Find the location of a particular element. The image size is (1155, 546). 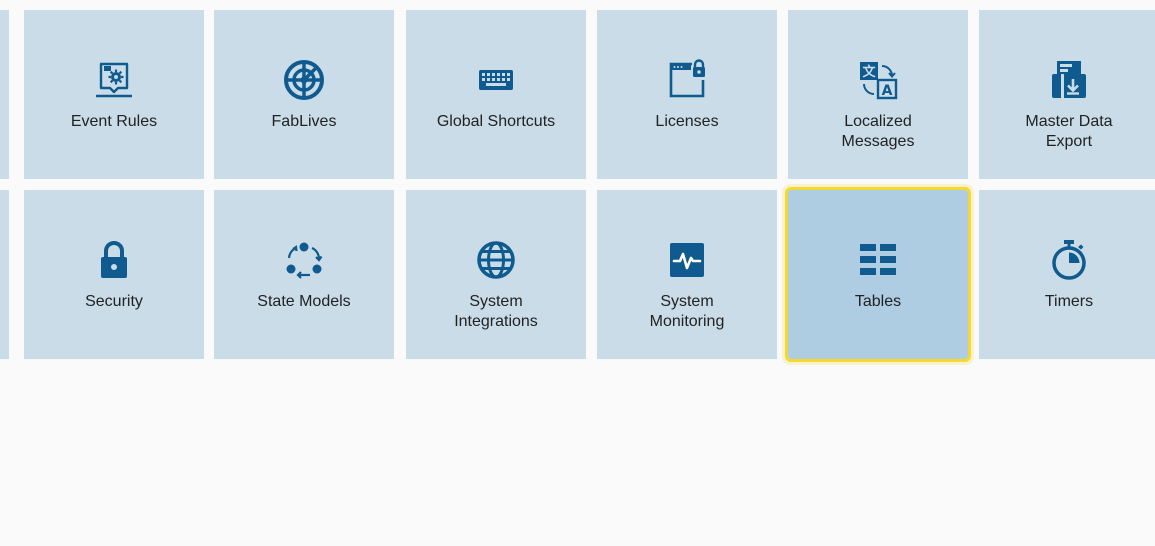

tile-master-data-export: Master Data Export is located at coordinates (1067, 94).